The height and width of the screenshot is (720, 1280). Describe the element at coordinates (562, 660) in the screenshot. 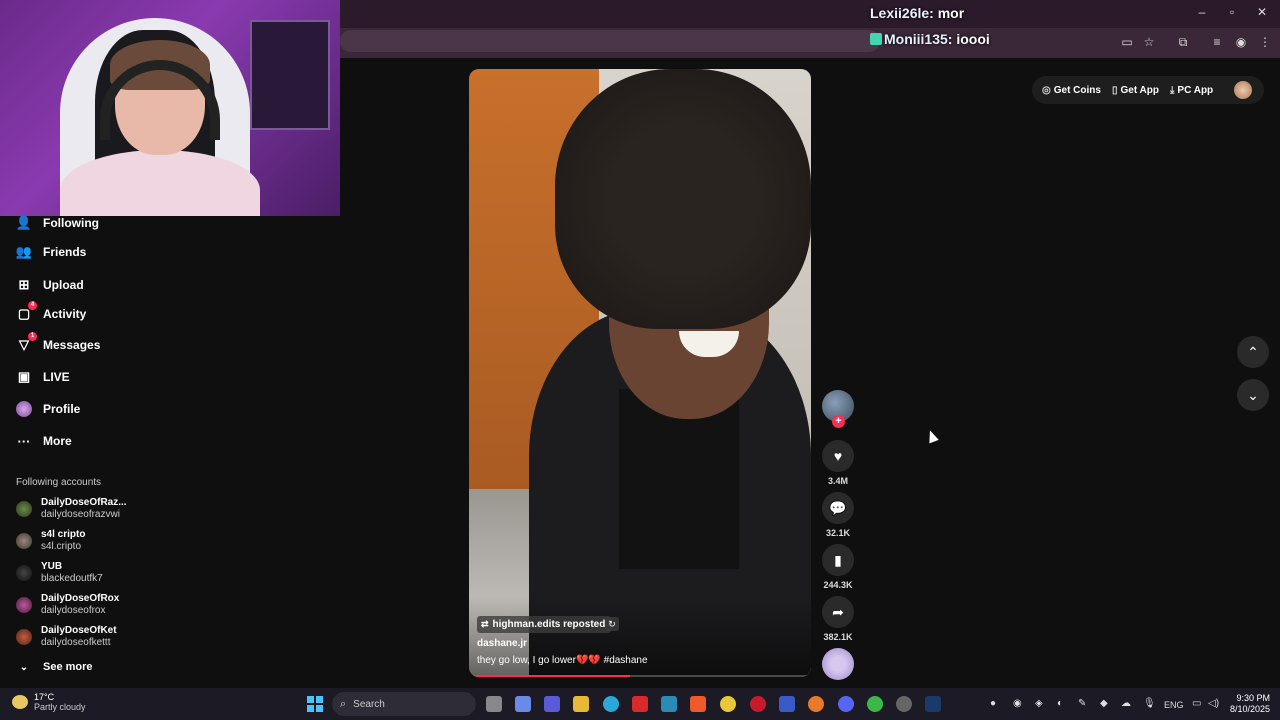

I see `video-caption: they go low, I go lower💔💔 #dashane` at that location.